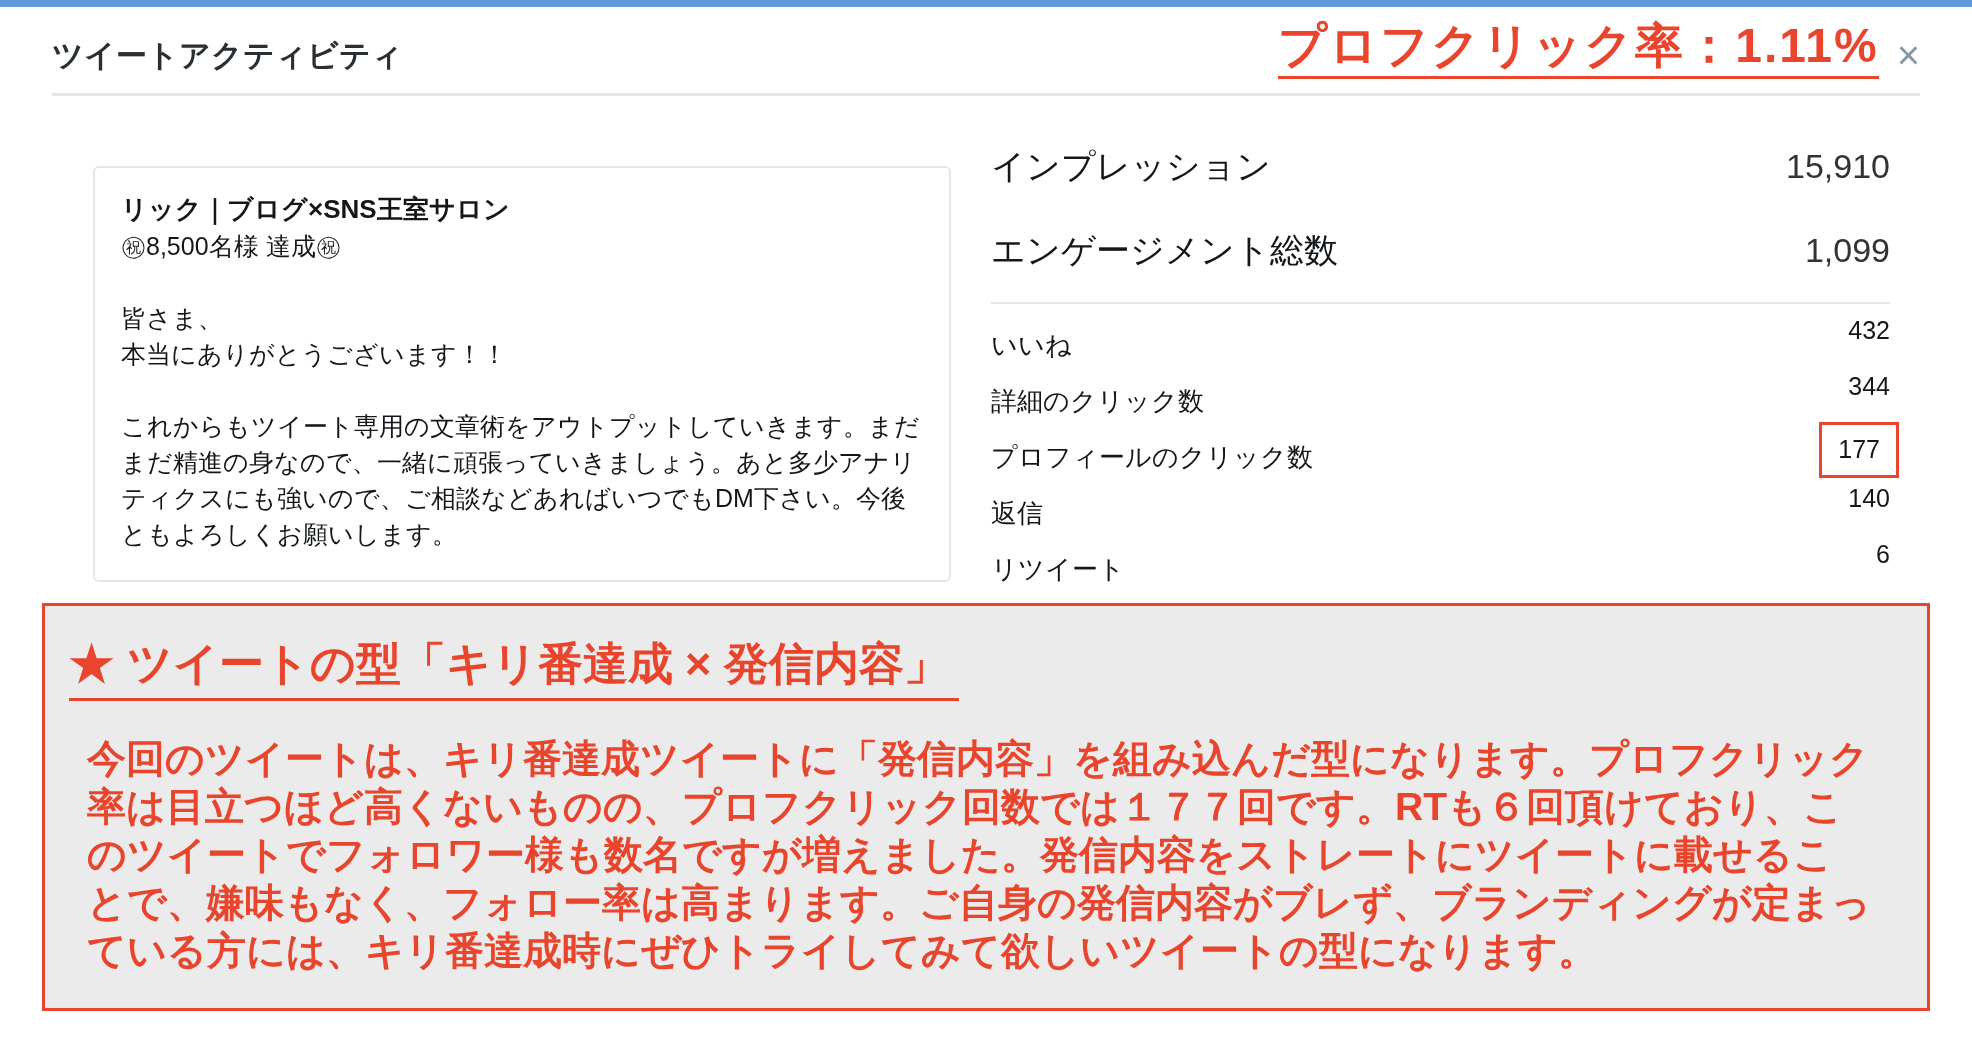  Describe the element at coordinates (1152, 457) in the screenshot. I see `metric-label: プロフィールのクリック数` at that location.